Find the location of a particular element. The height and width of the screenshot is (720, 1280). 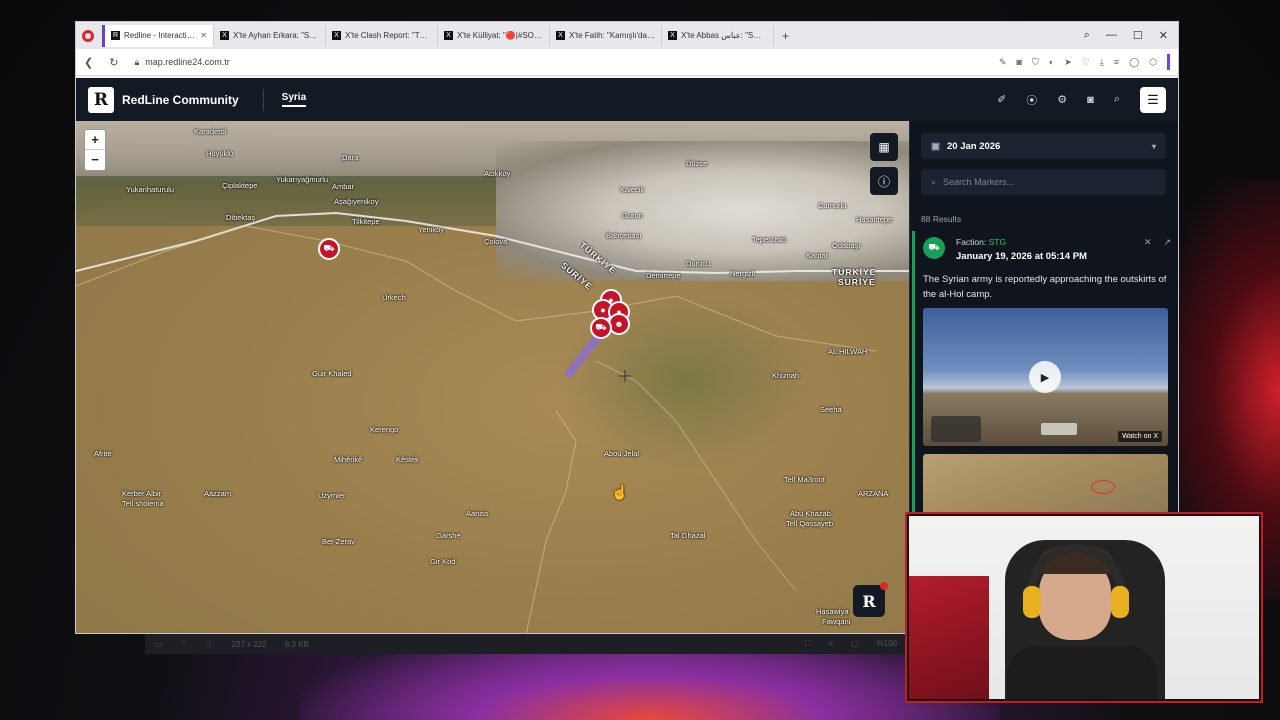

external-link-icon: ↗ is located at coordinates (1167, 242).